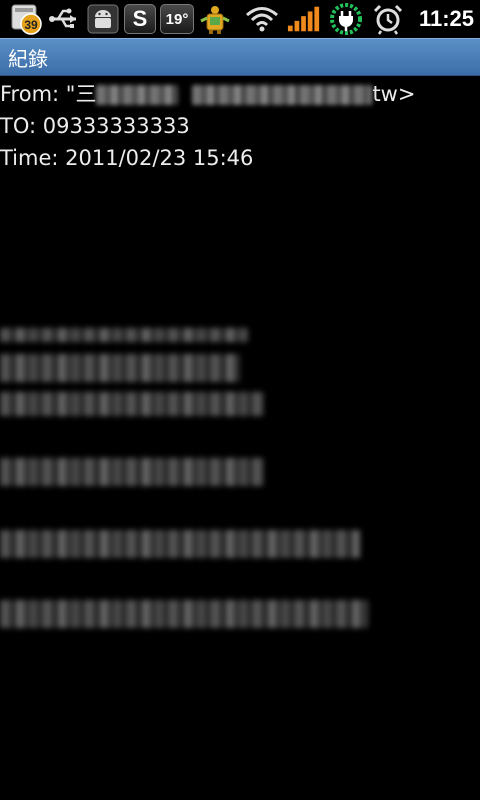 The image size is (480, 800). Describe the element at coordinates (388, 19) in the screenshot. I see `alarm-icon` at that location.